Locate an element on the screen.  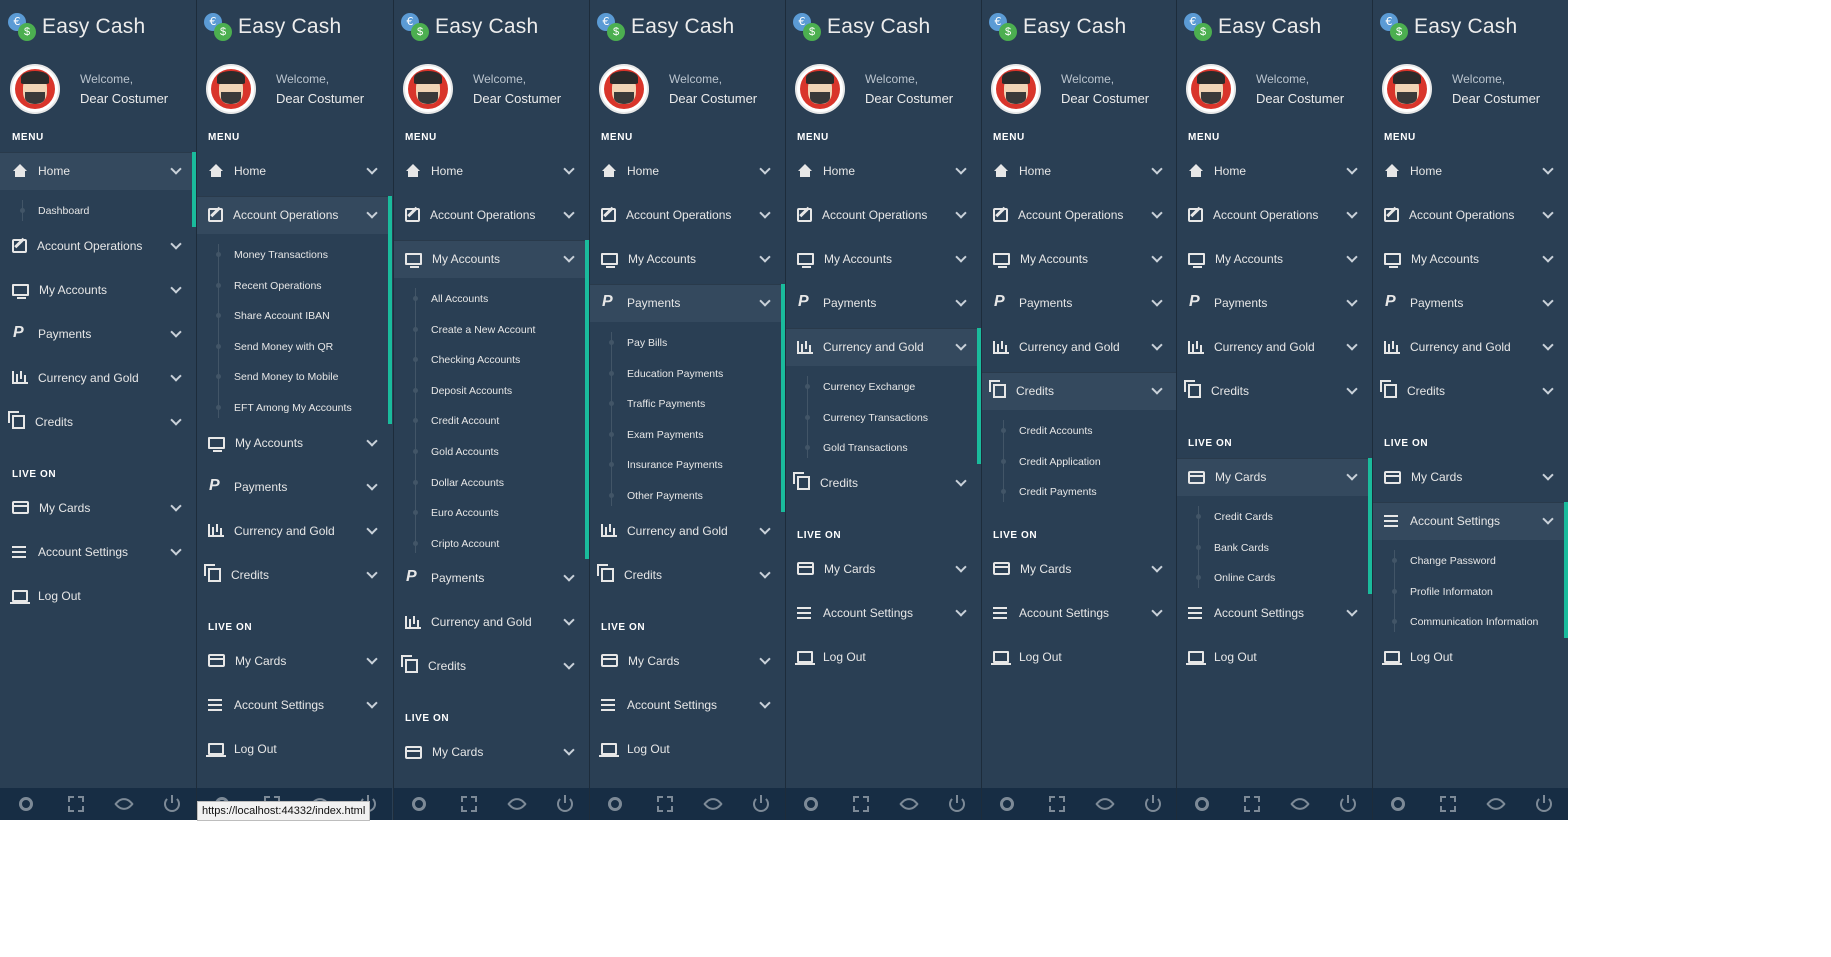
submenu-item-all-accounts: All Accounts is located at coordinates (491, 299).